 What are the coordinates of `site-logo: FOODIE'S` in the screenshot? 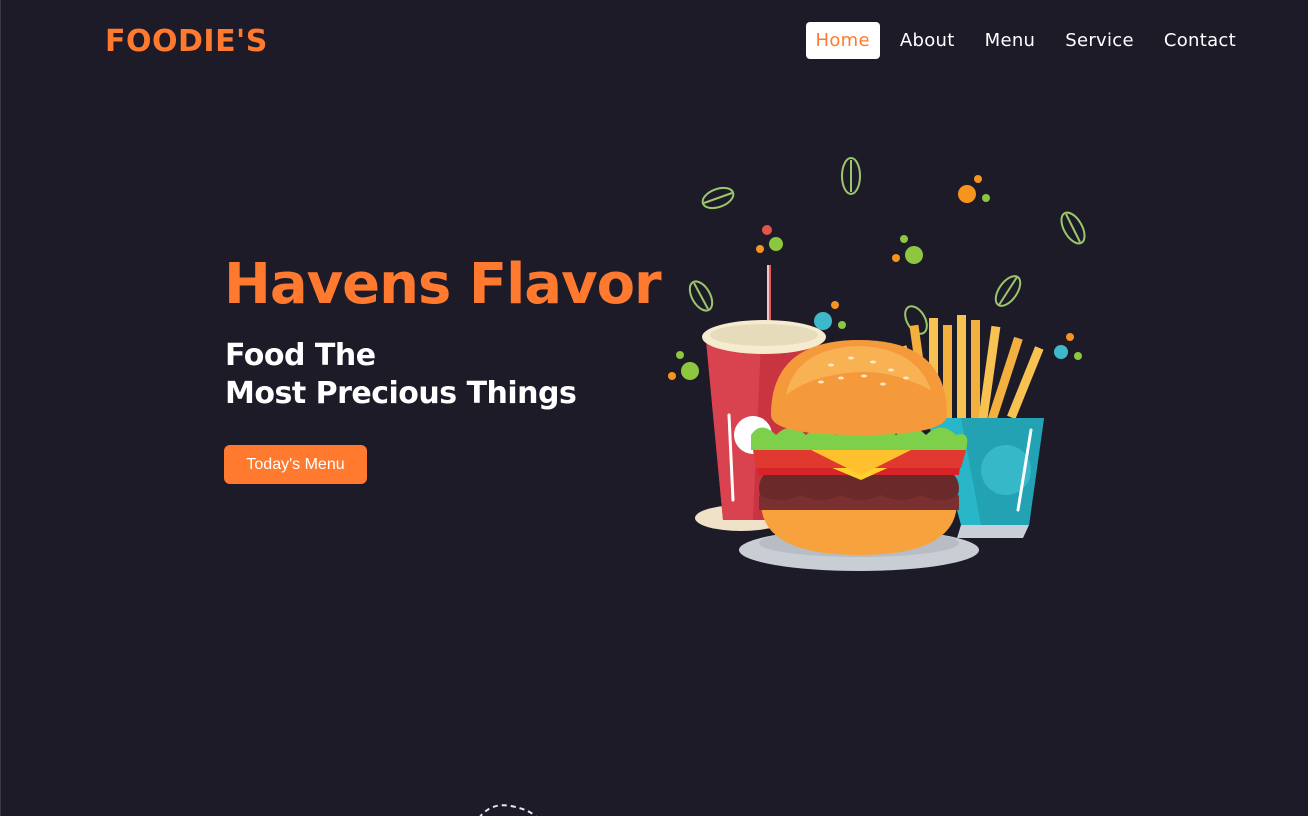 It's located at (186, 41).